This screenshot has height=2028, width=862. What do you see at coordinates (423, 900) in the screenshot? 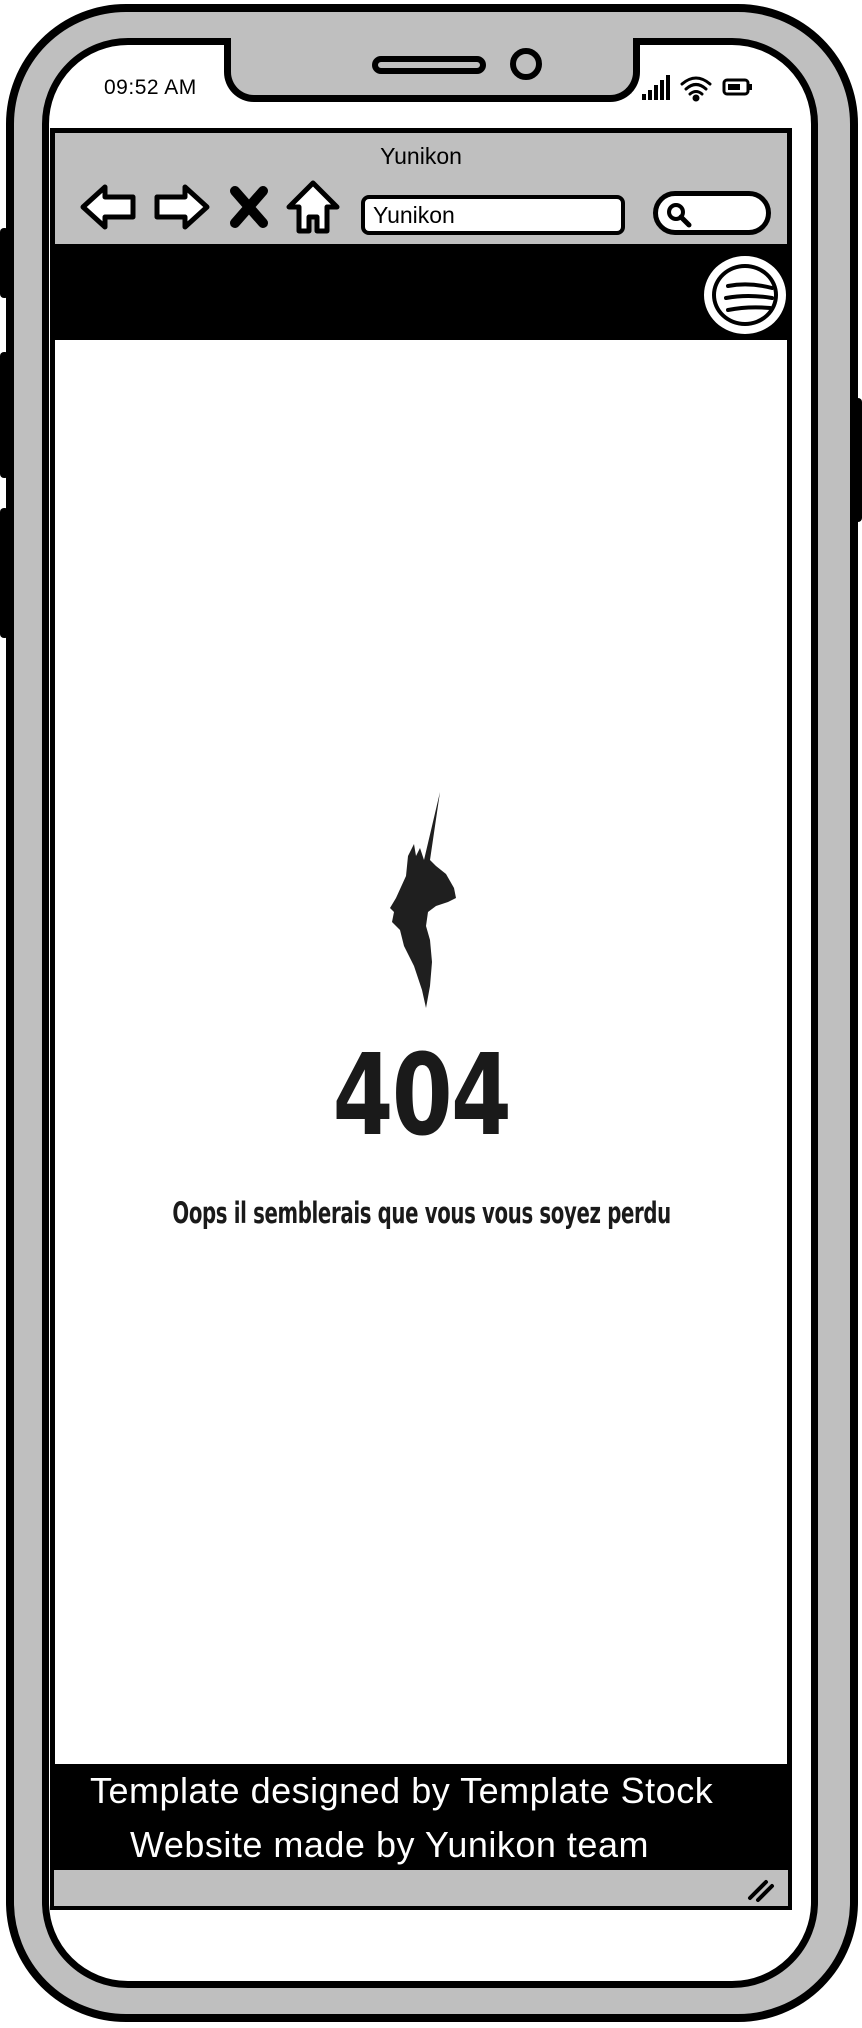
I see `unicorn-logo-icon` at bounding box center [423, 900].